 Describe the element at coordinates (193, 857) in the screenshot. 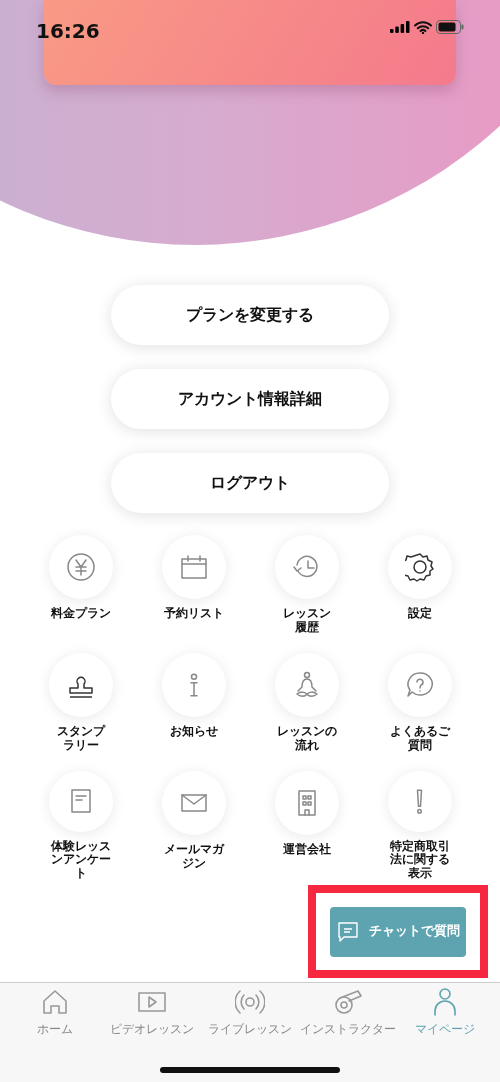

I see `menu-label: メールマガジン` at that location.